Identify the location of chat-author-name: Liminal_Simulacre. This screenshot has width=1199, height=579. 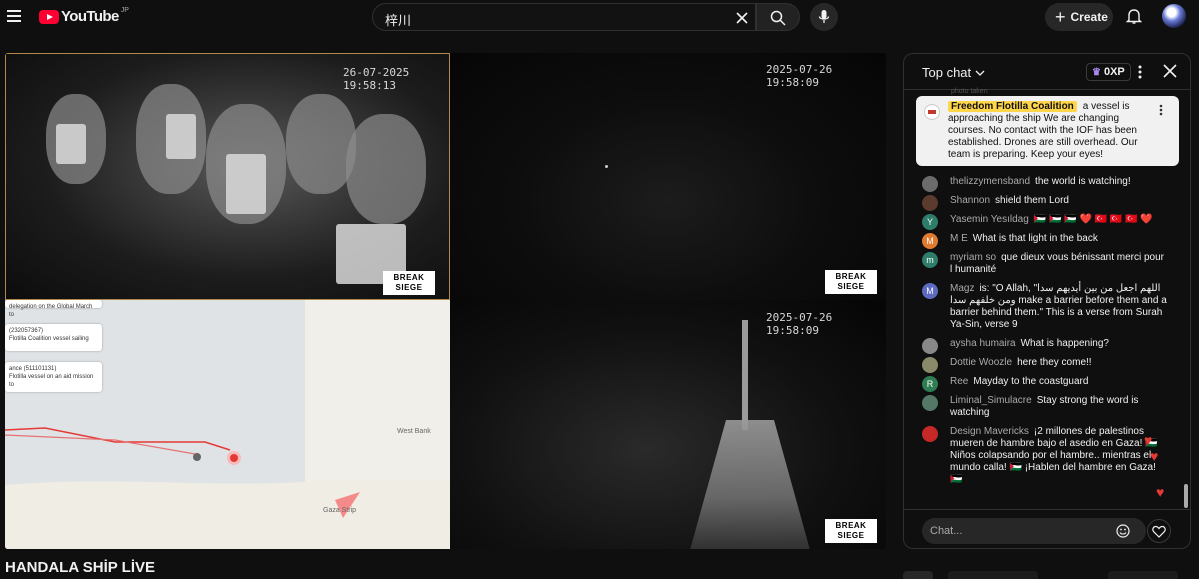
(991, 400).